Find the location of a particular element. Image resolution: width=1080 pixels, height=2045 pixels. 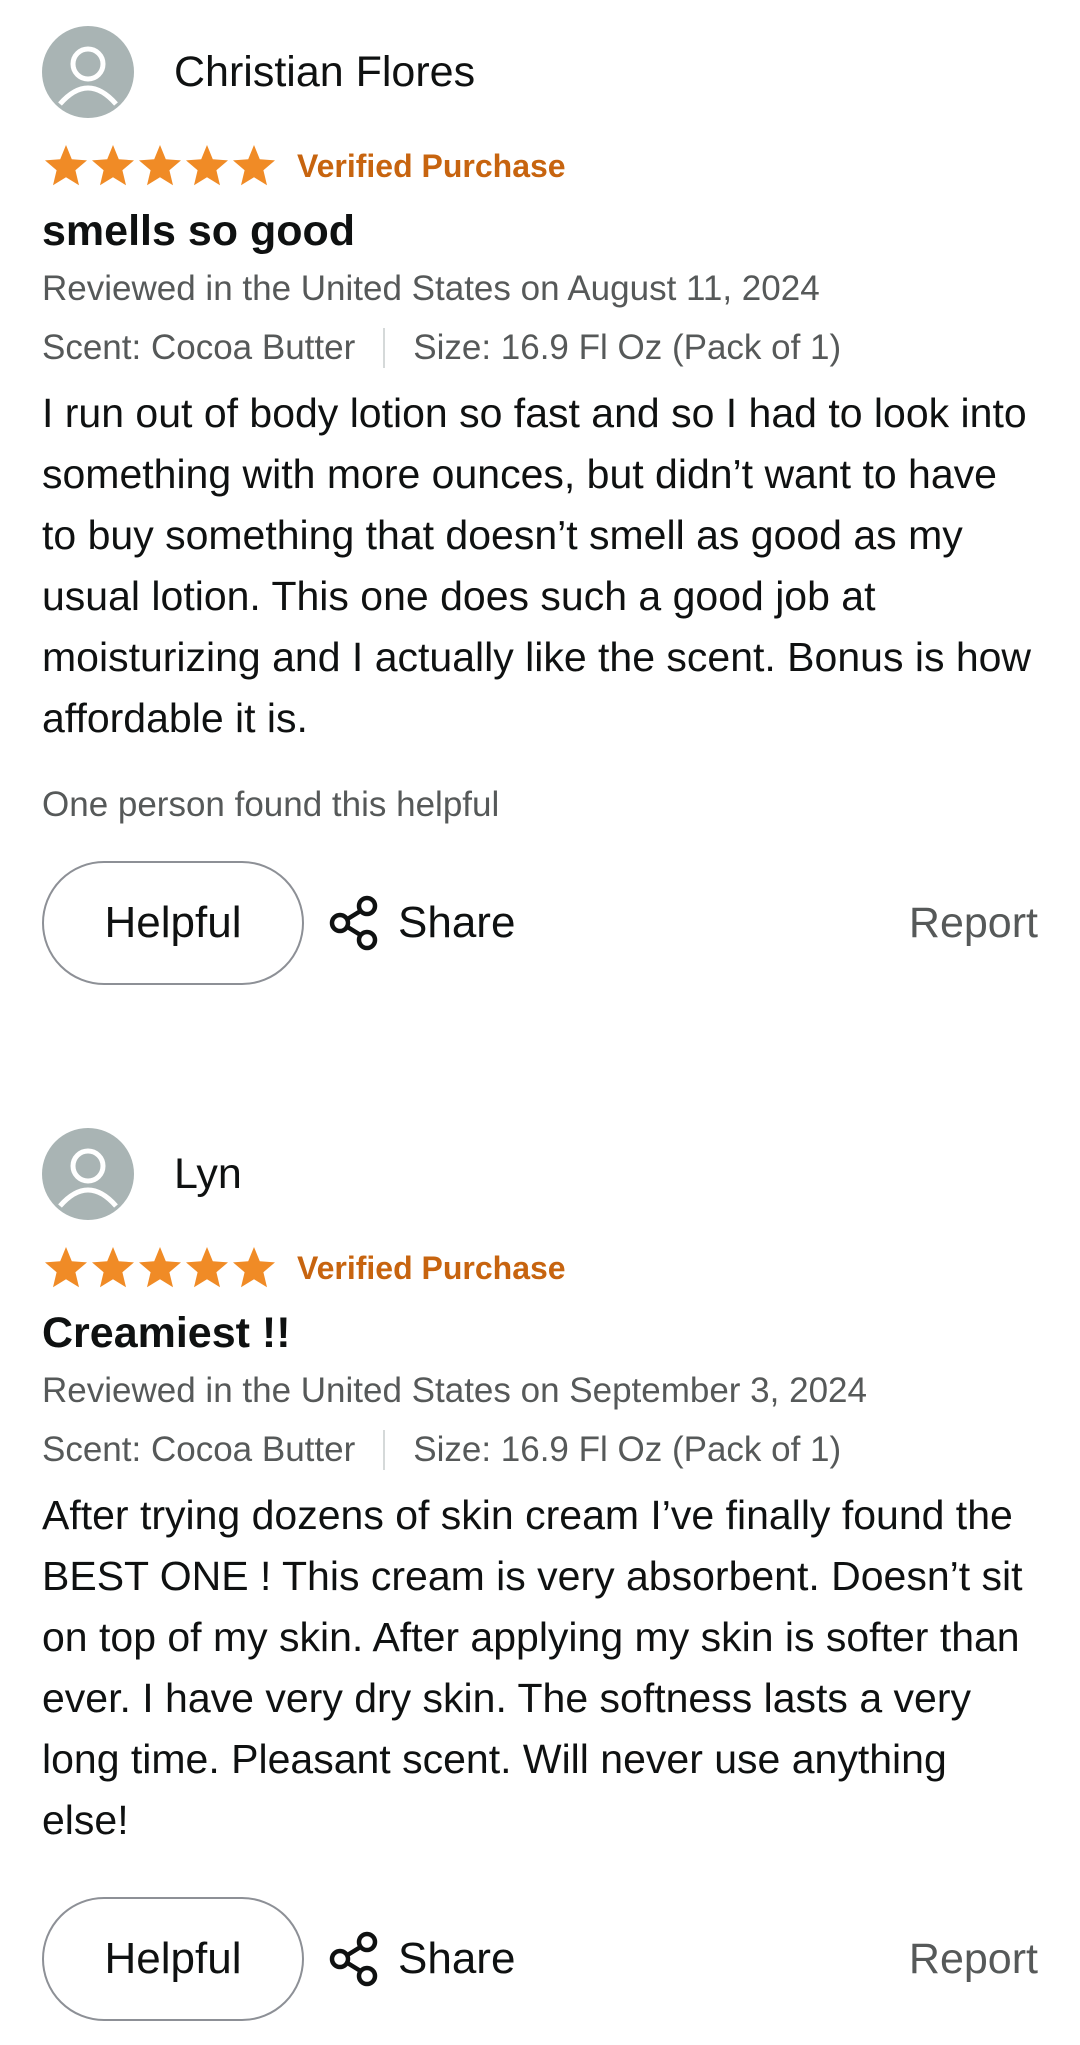

review-author: Christian Flores is located at coordinates (542, 72).